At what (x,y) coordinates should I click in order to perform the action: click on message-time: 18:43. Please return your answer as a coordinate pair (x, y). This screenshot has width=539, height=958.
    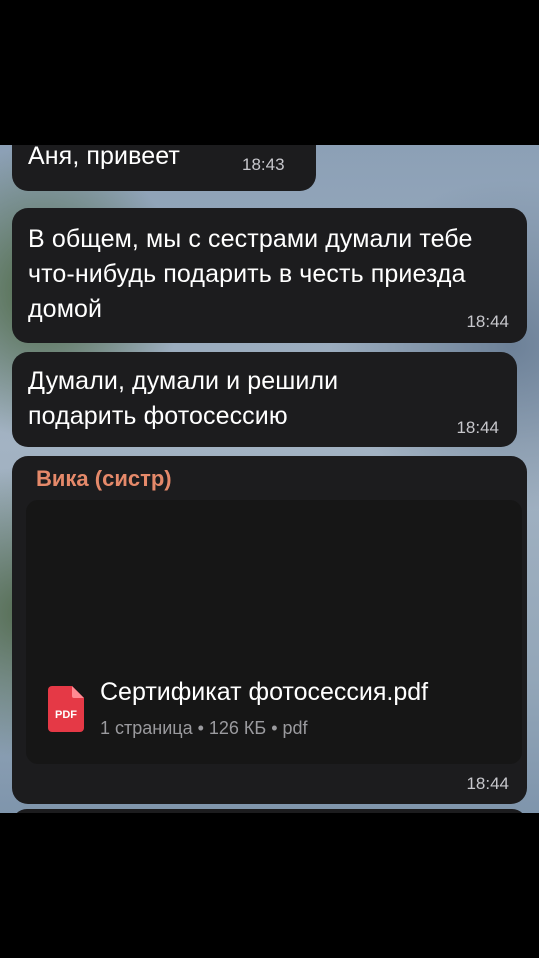
    Looking at the image, I should click on (263, 164).